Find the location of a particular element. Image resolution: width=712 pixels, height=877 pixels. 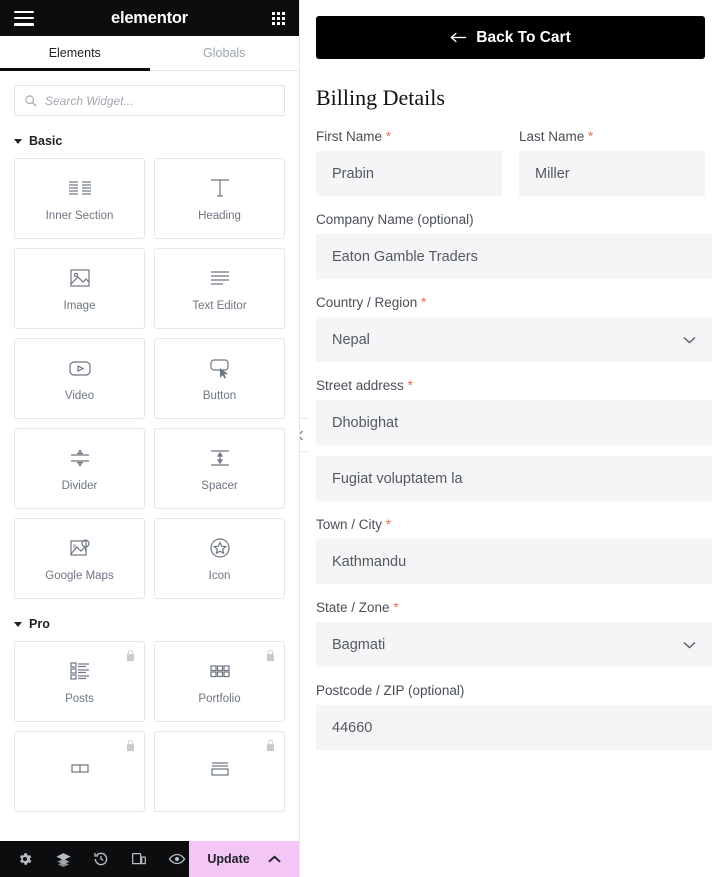

last-name-input: Miller is located at coordinates (612, 173).